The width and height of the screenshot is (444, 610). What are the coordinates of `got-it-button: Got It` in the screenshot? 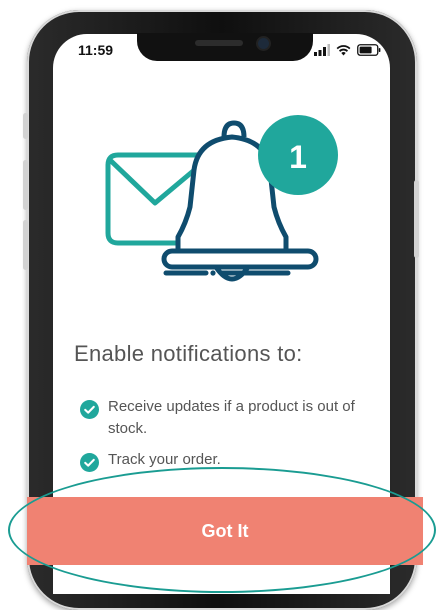 It's located at (225, 531).